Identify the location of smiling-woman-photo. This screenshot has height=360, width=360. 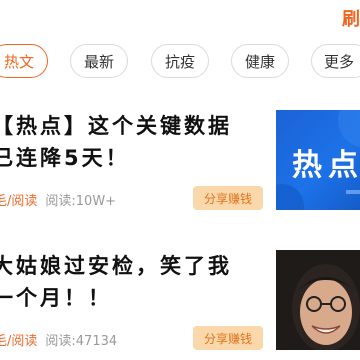
(318, 300).